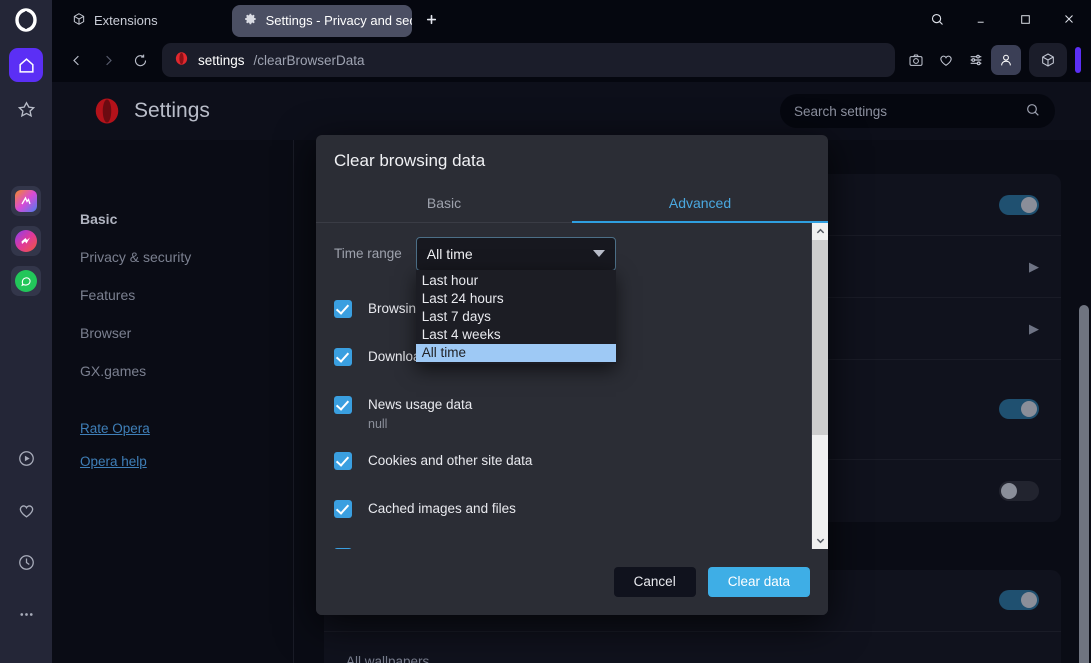 This screenshot has width=1091, height=663. Describe the element at coordinates (572, 543) in the screenshot. I see `checkbox-row-passwords: Passwords and other sign-in data` at that location.